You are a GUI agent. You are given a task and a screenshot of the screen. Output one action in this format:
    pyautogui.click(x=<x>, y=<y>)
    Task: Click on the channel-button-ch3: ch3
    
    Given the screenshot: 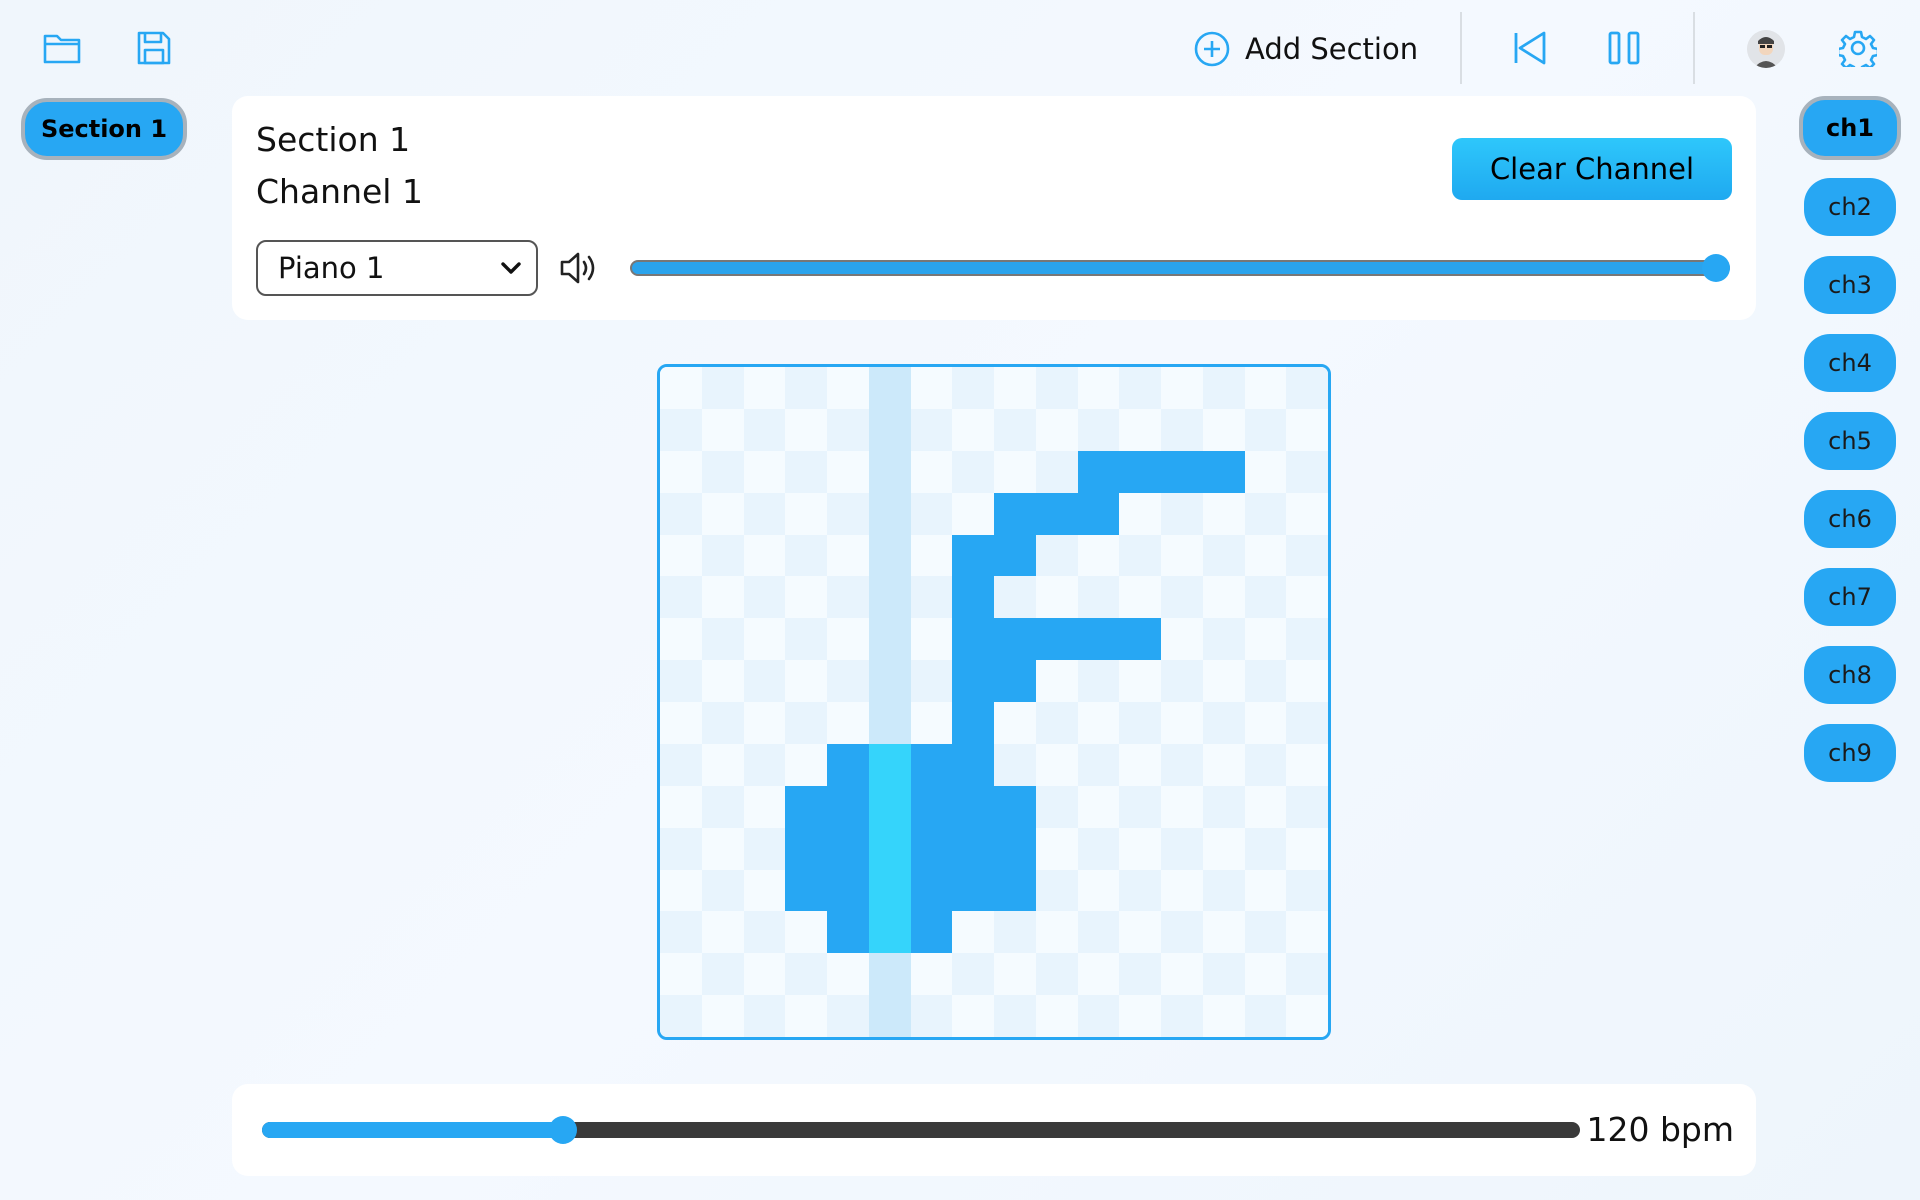 What is the action you would take?
    pyautogui.click(x=1850, y=285)
    